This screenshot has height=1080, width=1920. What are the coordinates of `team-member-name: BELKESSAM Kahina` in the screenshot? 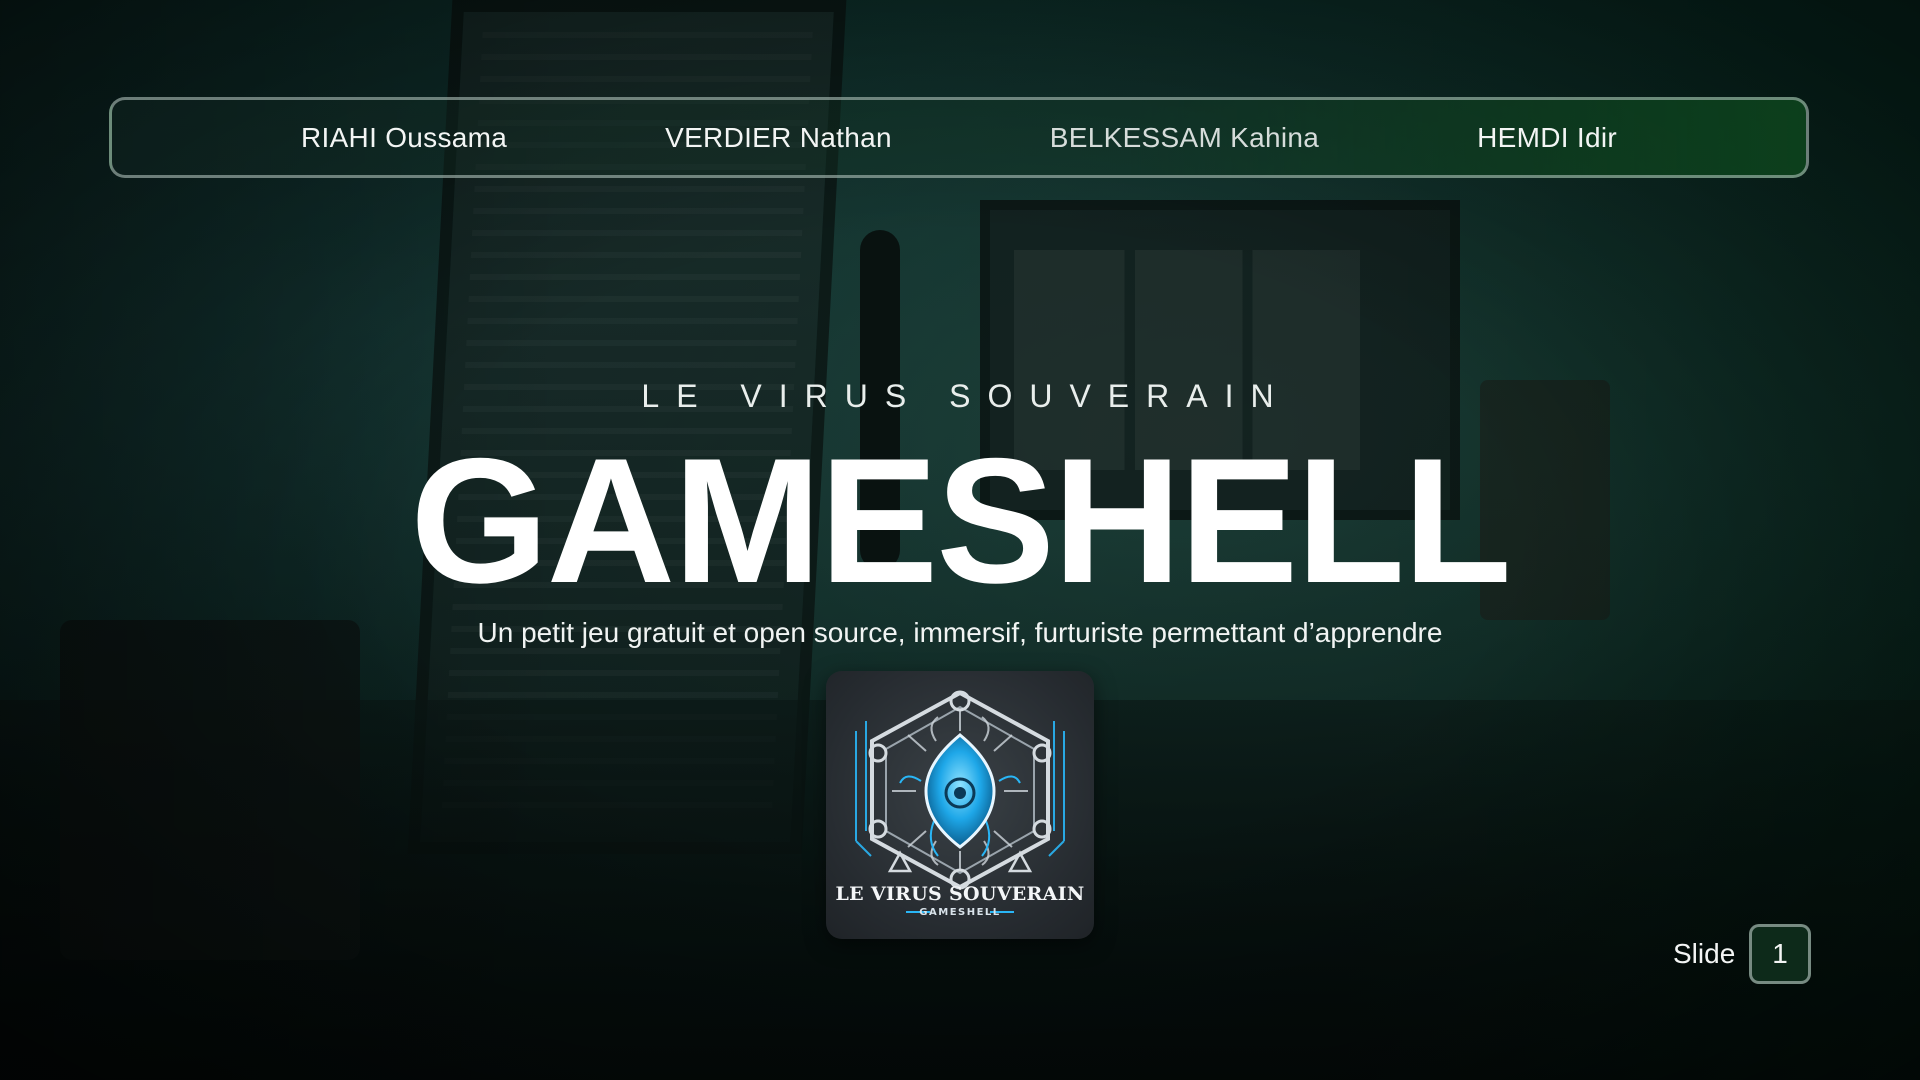 It's located at (1184, 137).